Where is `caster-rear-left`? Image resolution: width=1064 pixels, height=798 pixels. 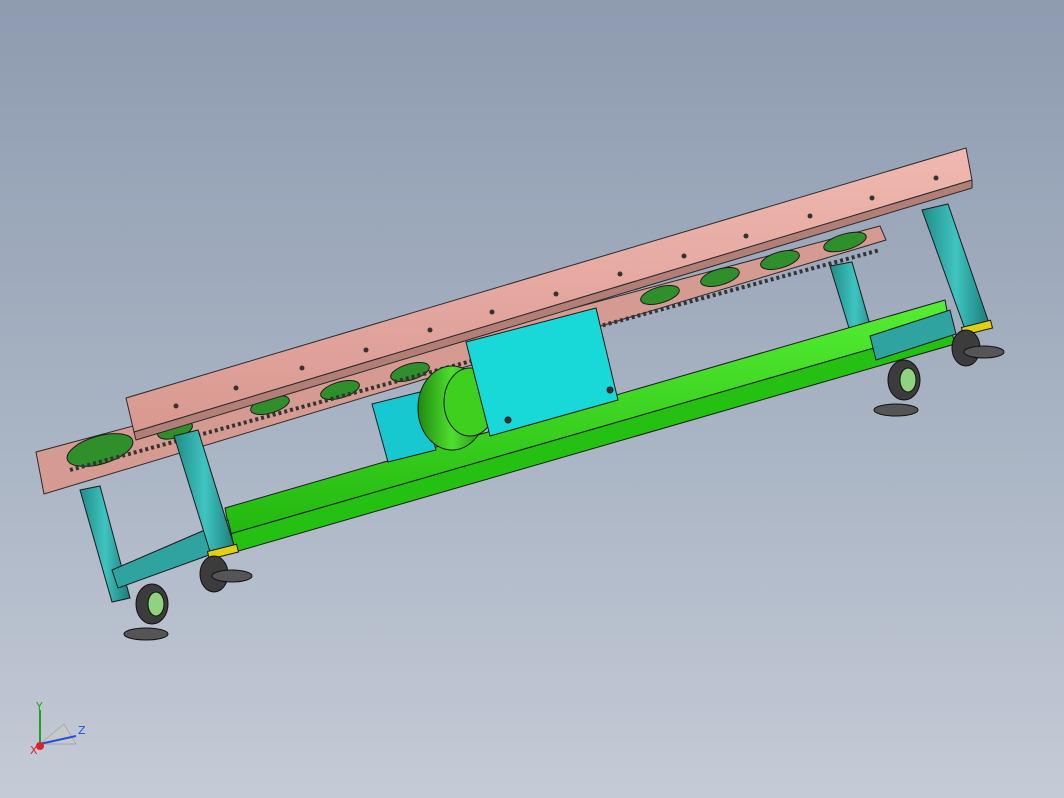
caster-rear-left is located at coordinates (226, 574).